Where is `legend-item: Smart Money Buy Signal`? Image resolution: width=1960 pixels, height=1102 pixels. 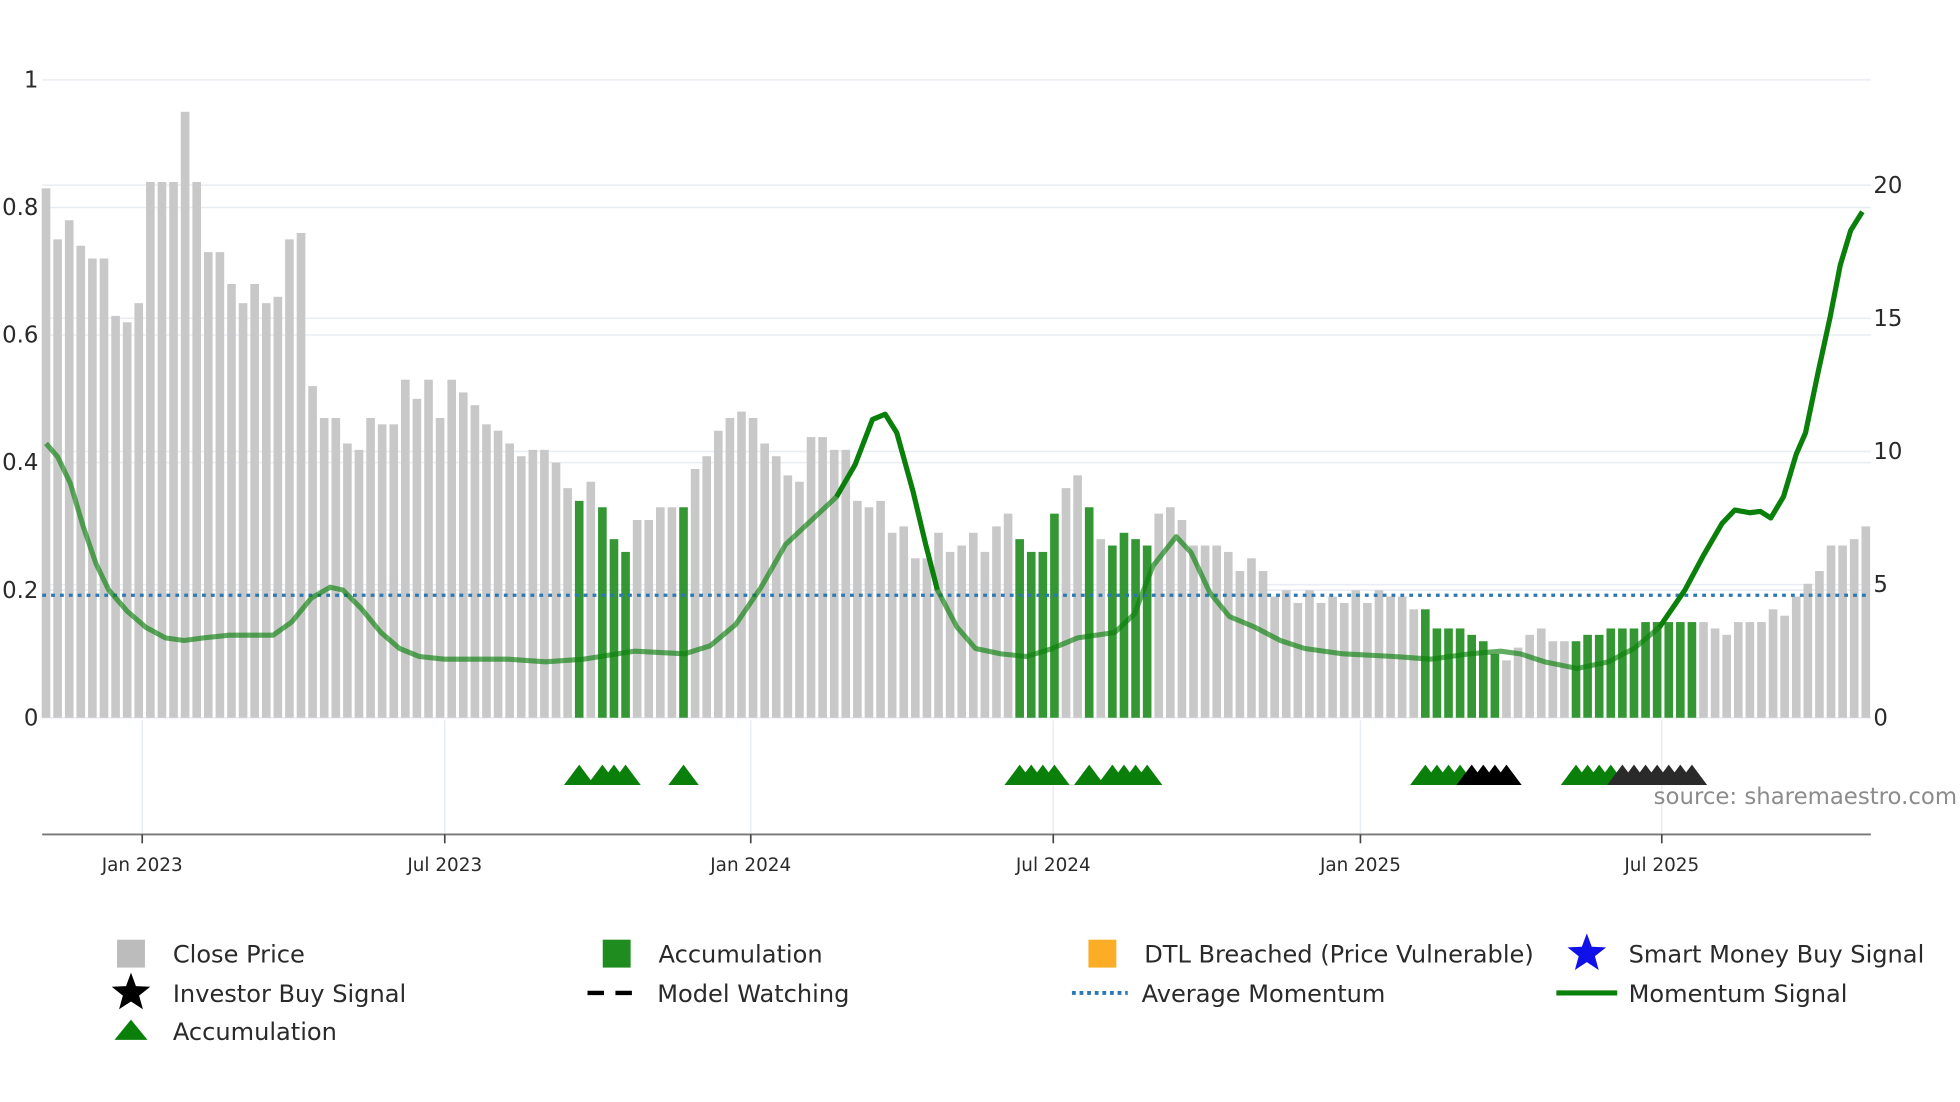 legend-item: Smart Money Buy Signal is located at coordinates (1777, 955).